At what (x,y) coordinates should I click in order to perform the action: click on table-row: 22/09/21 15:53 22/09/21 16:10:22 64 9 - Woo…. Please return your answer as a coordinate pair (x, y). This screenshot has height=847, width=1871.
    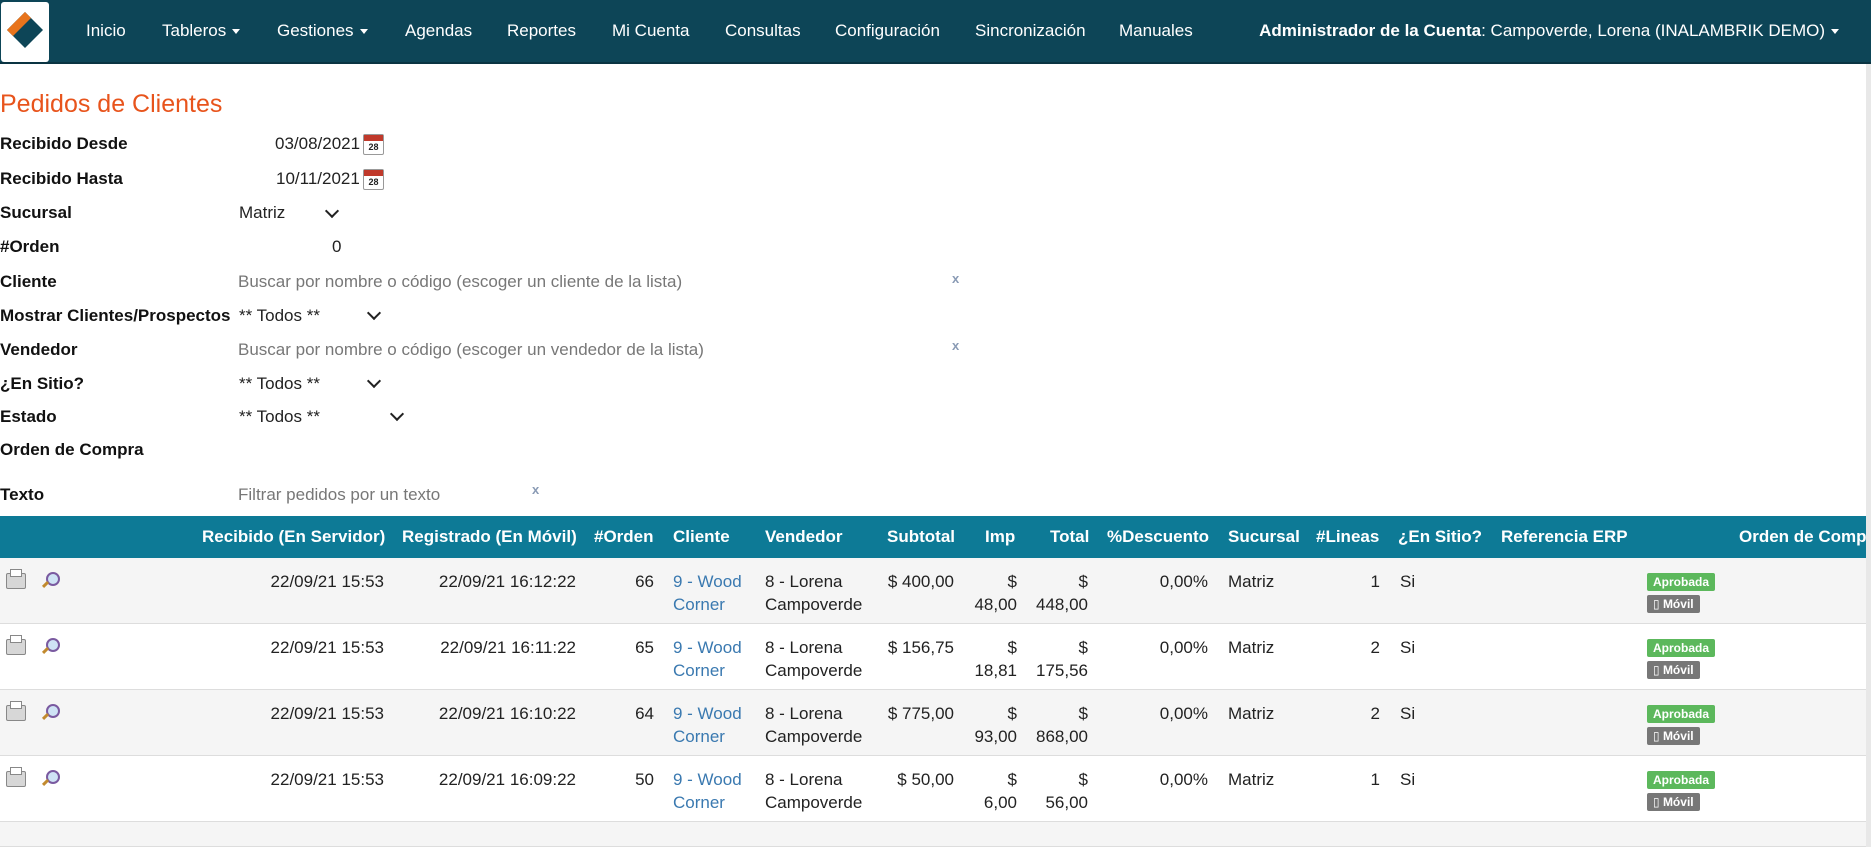
    Looking at the image, I should click on (933, 723).